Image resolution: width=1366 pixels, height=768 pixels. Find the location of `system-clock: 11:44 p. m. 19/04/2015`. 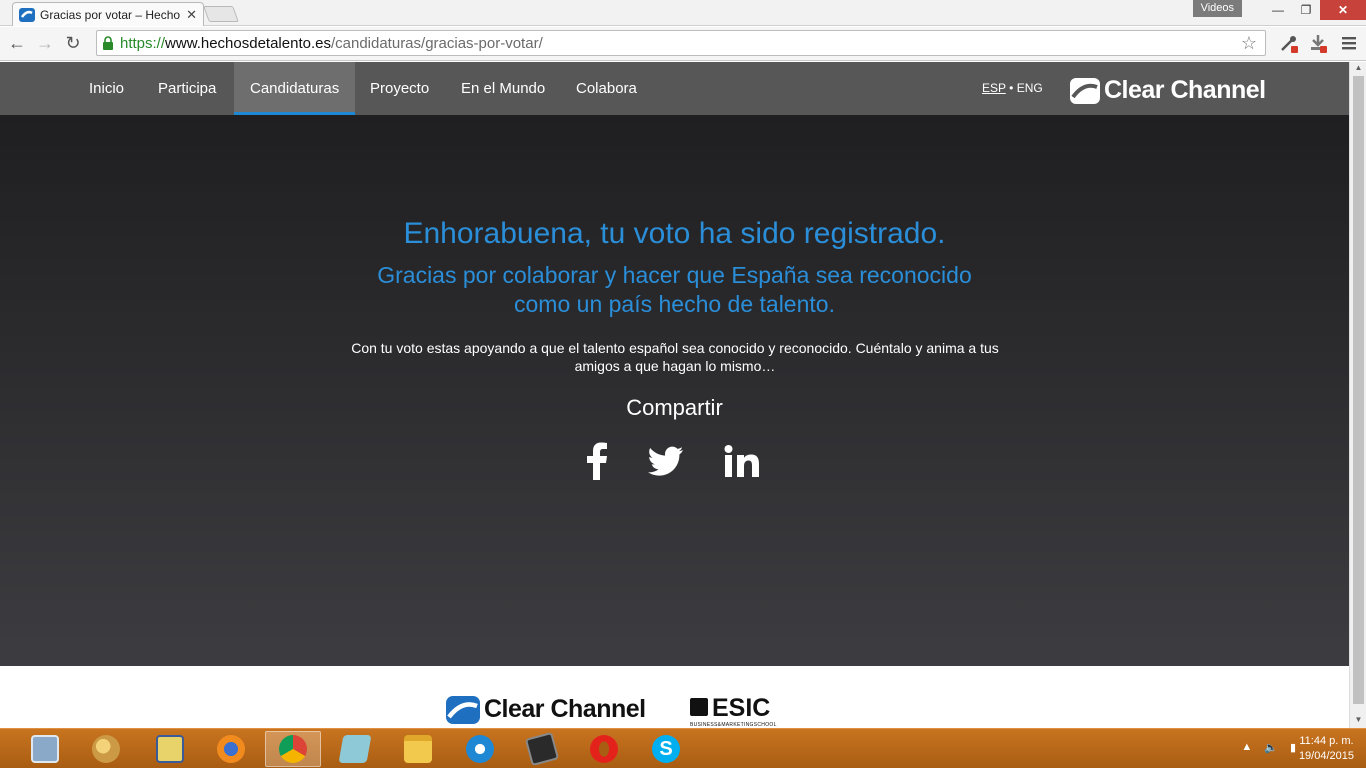

system-clock: 11:44 p. m. 19/04/2015 is located at coordinates (1326, 749).